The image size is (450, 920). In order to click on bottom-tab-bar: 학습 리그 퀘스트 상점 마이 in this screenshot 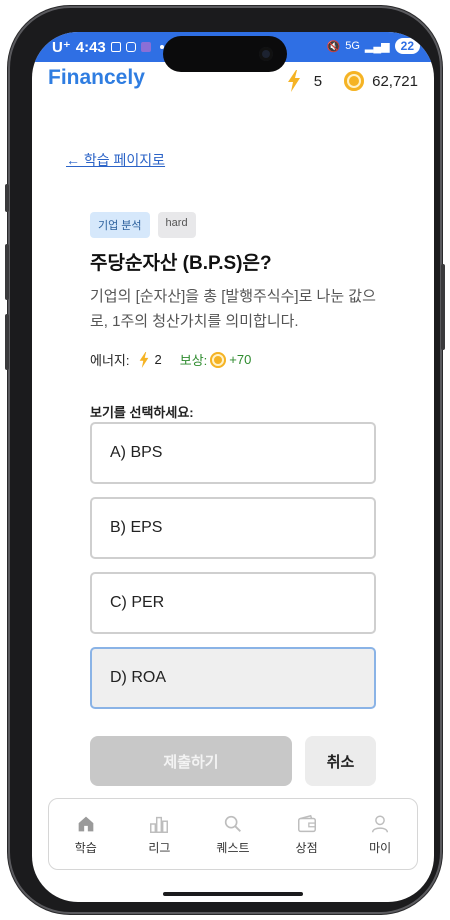, I will do `click(233, 834)`.